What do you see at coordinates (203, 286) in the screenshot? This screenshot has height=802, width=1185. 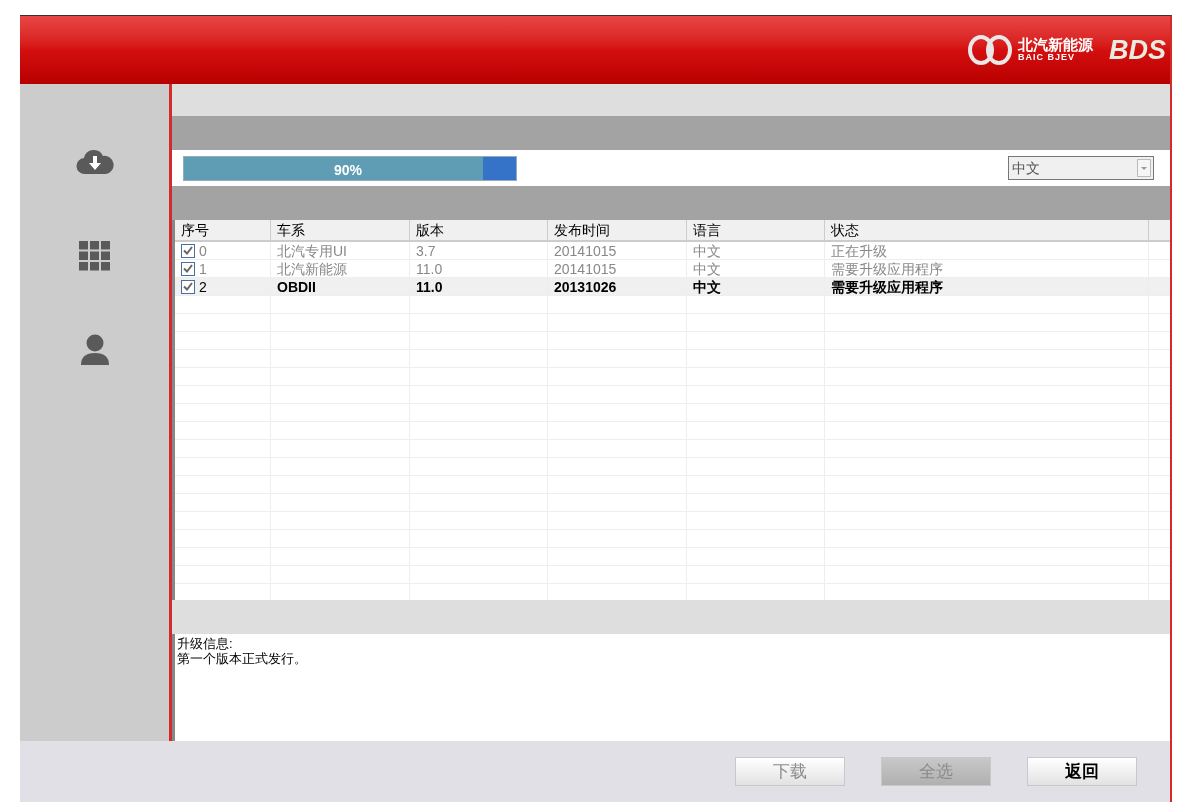 I see `table-cell: 2` at bounding box center [203, 286].